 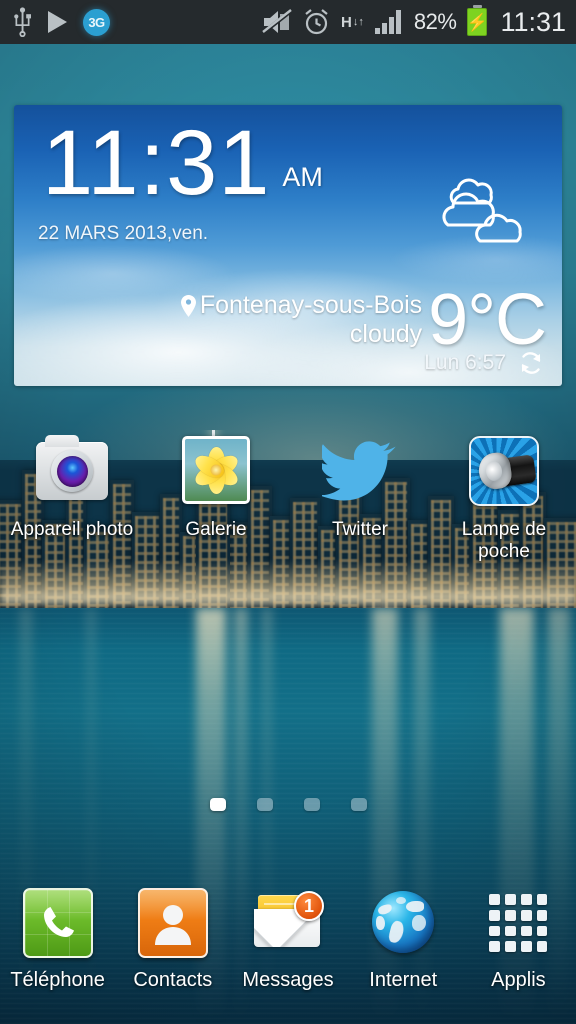 I want to click on refresh-icon, so click(x=531, y=363).